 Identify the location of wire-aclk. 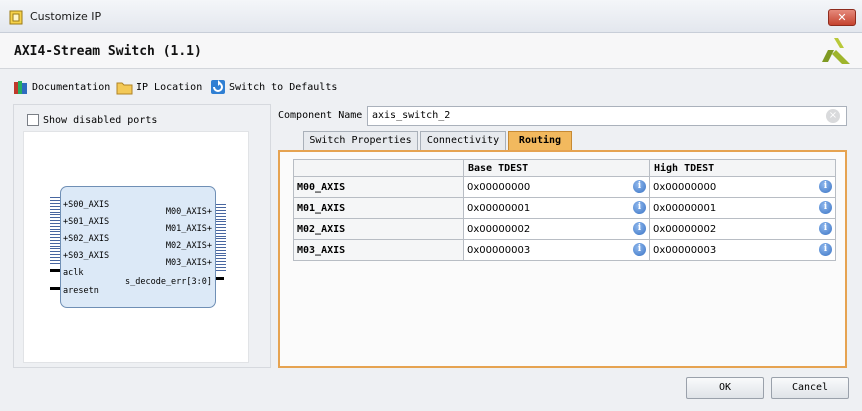
(55, 270).